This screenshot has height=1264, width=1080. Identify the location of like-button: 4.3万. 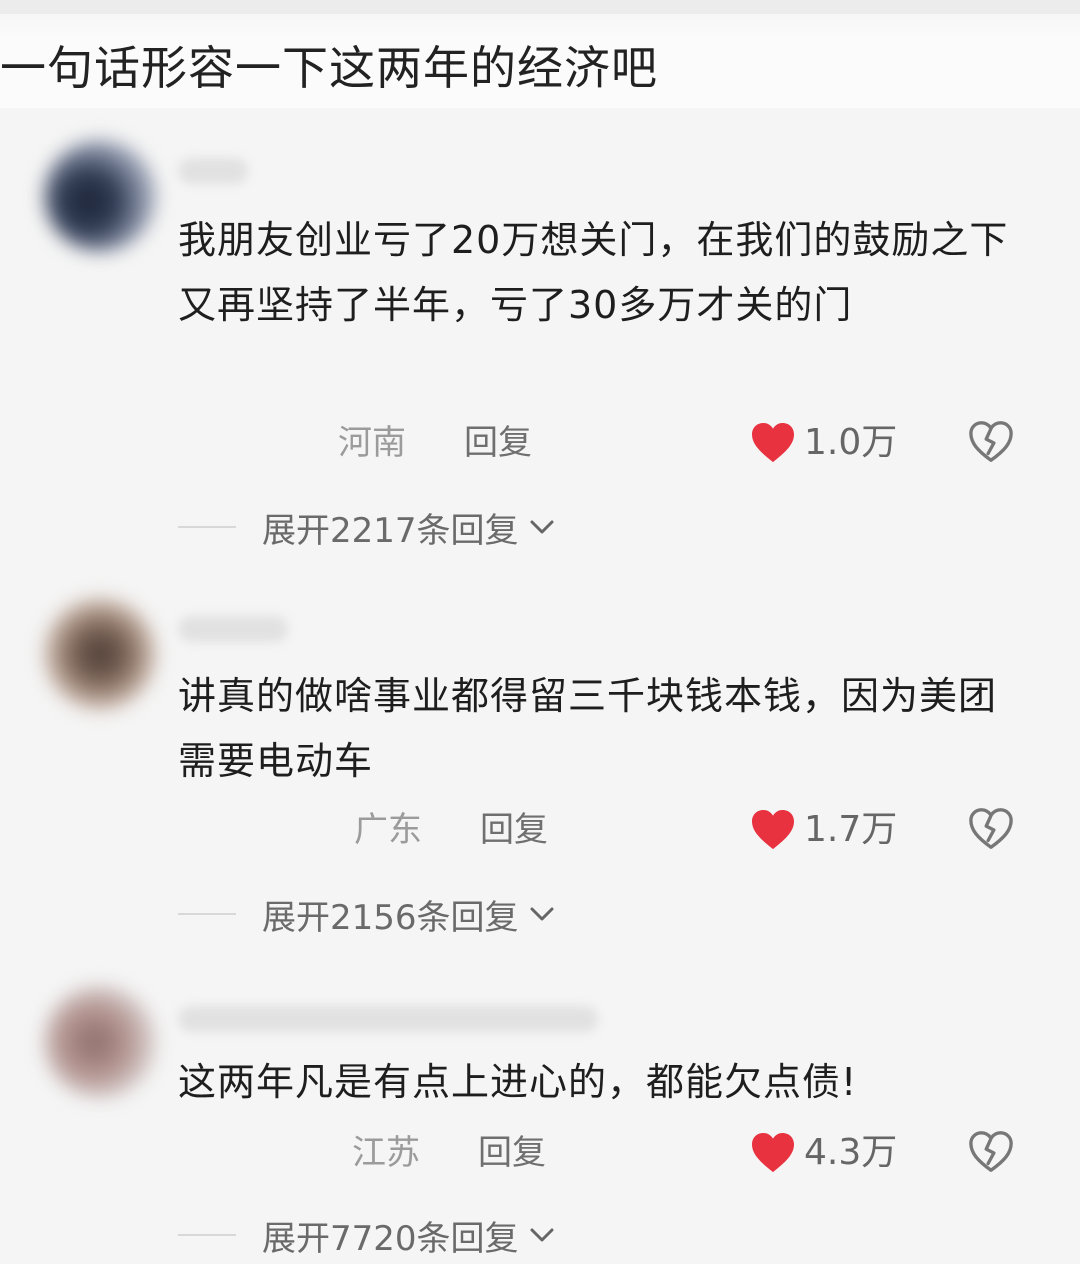
(823, 1153).